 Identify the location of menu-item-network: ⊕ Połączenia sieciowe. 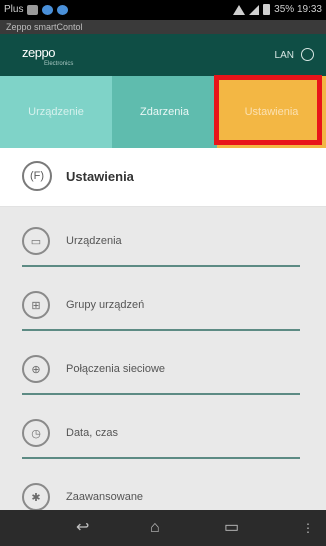
(163, 367).